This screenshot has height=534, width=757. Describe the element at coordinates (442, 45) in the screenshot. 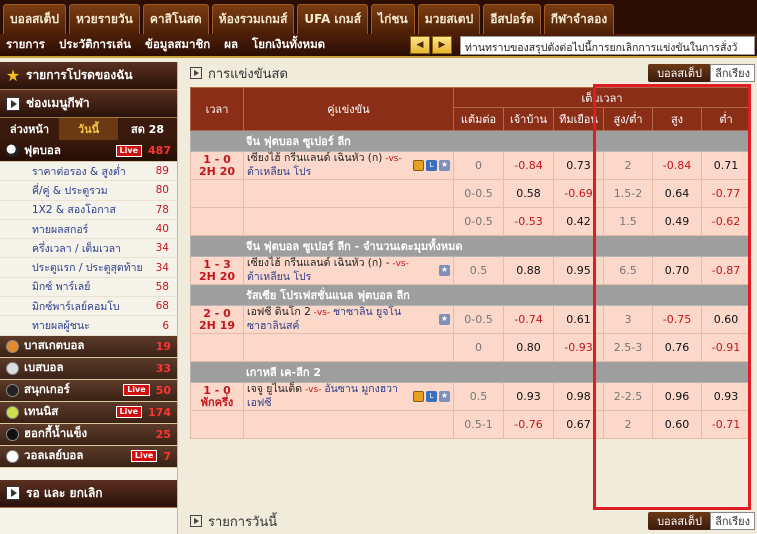

I see `ticker-next-button: ▶` at that location.